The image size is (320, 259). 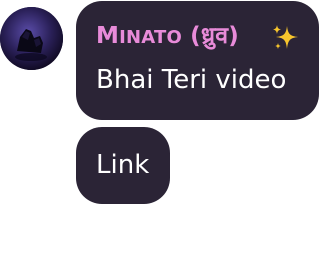 I want to click on sparkles-icon, so click(x=285, y=37).